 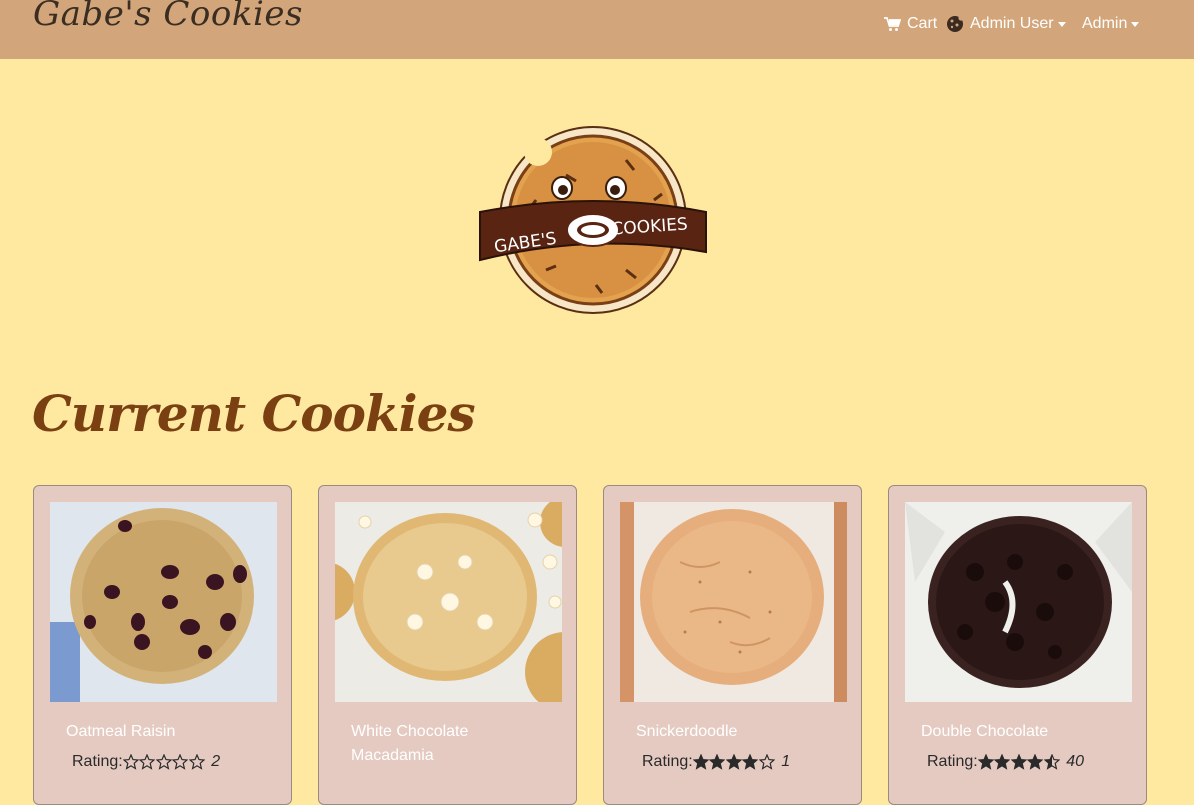 I want to click on cookie-card: White Chocolate Macadamia, so click(x=447, y=645).